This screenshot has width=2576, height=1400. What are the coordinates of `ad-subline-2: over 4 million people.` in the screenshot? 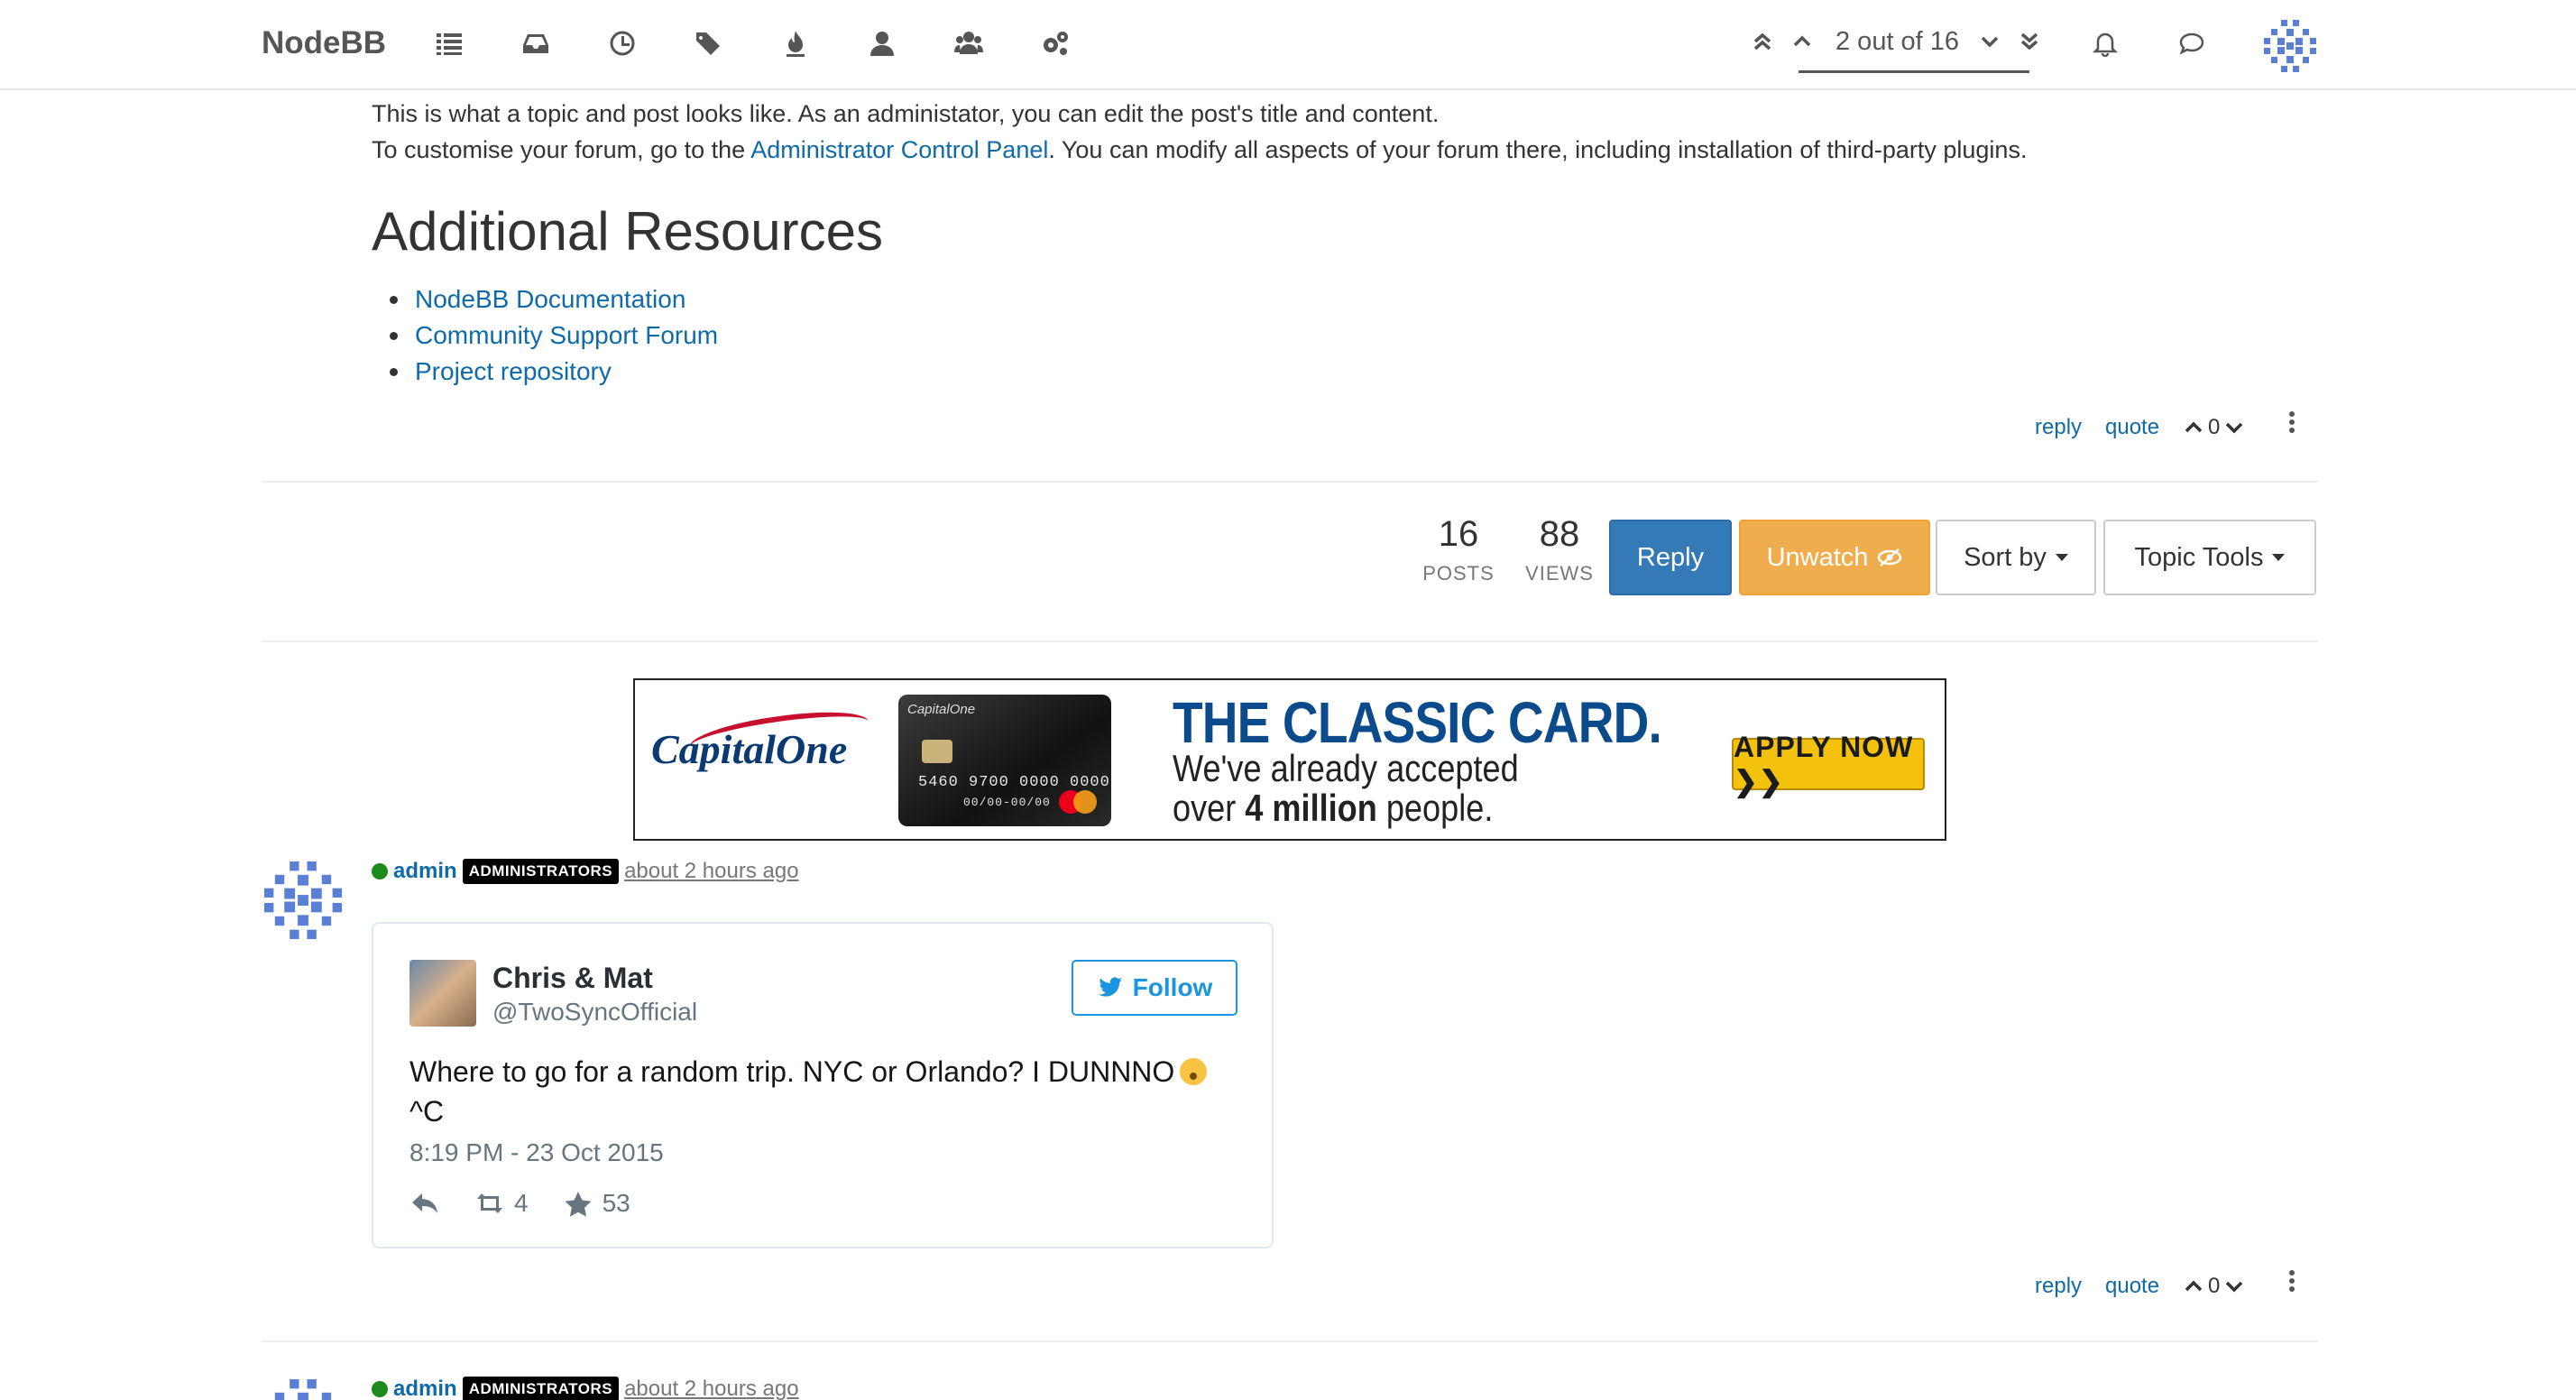 It's located at (1333, 808).